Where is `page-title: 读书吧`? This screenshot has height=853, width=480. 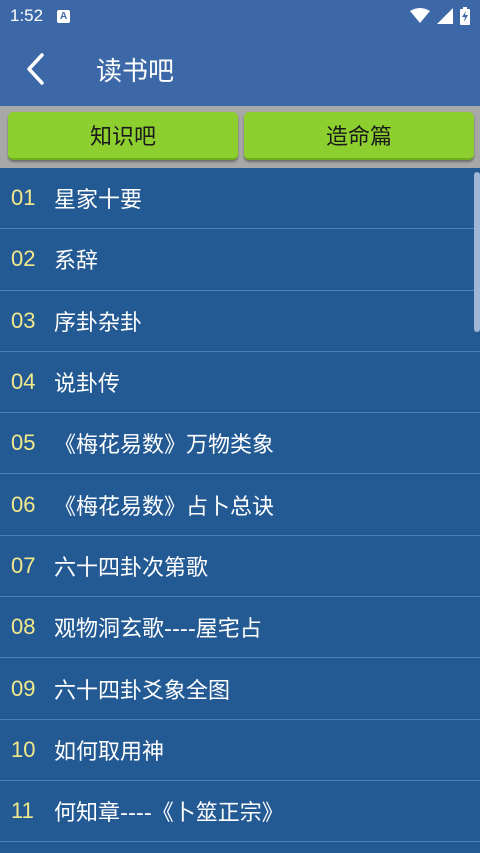 page-title: 读书吧 is located at coordinates (135, 71).